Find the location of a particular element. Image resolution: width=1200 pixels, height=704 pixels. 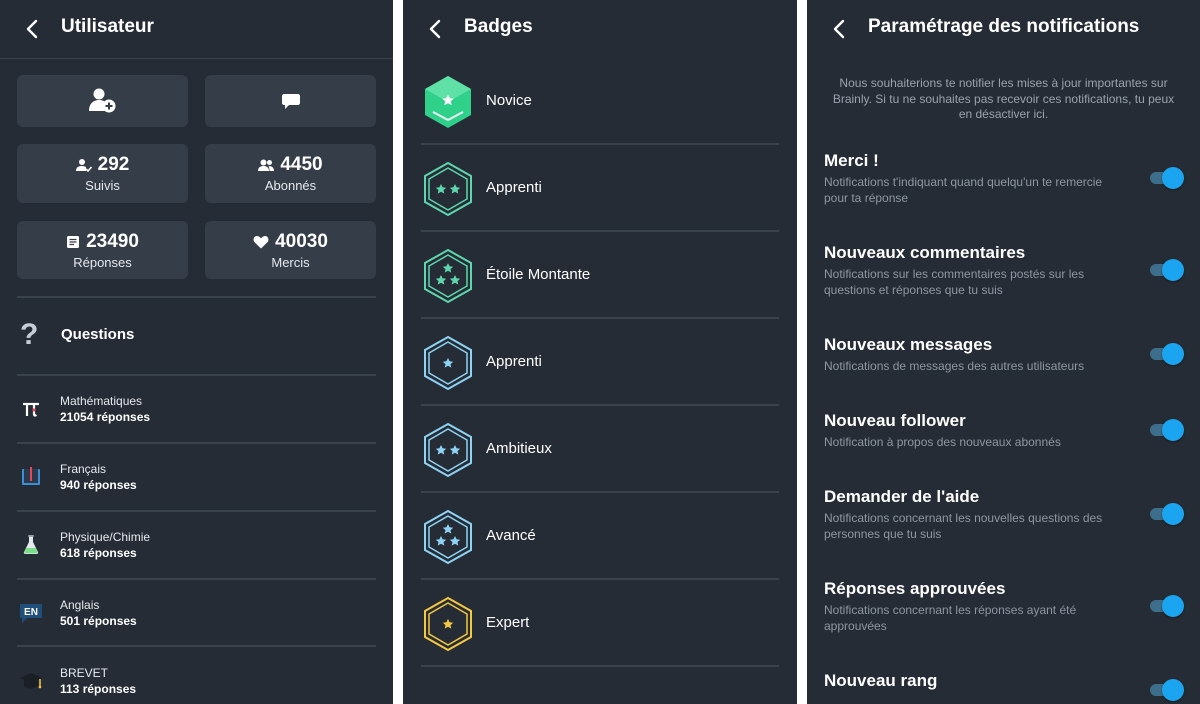

stat-card-followers: 4450 Abonnés is located at coordinates (290, 173).